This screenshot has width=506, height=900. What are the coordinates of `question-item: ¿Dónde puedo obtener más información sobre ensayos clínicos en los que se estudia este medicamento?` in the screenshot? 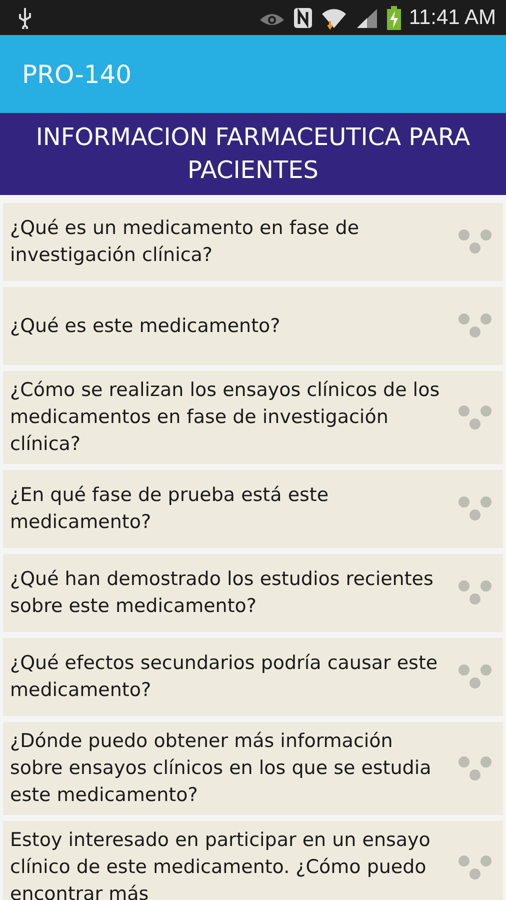 It's located at (253, 768).